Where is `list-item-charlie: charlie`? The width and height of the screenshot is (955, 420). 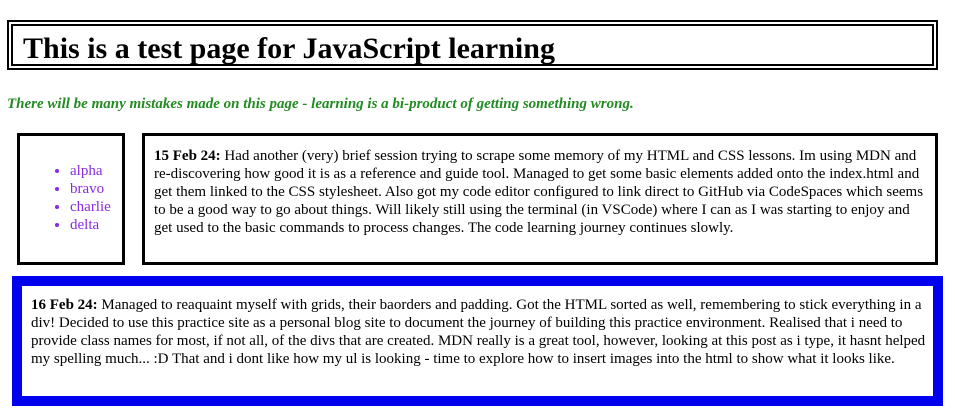
list-item-charlie: charlie is located at coordinates (90, 207).